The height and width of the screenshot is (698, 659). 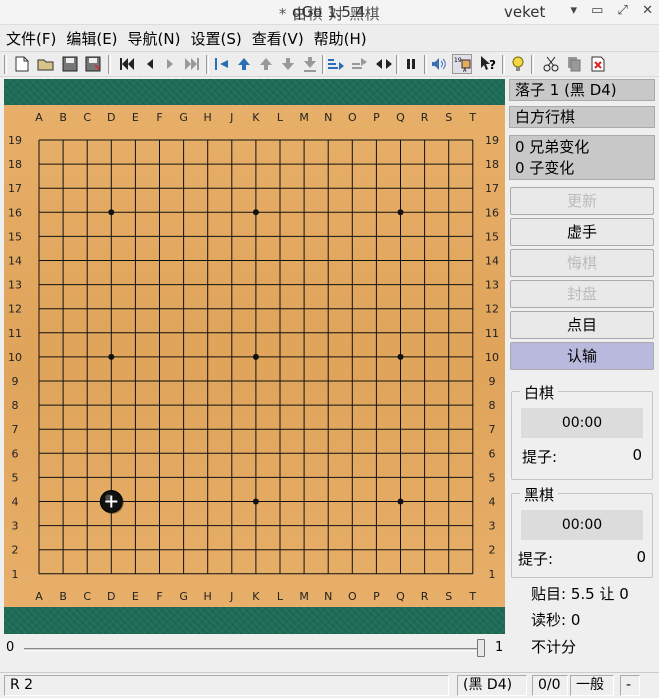 What do you see at coordinates (280, 117) in the screenshot?
I see `column-label-top: L` at bounding box center [280, 117].